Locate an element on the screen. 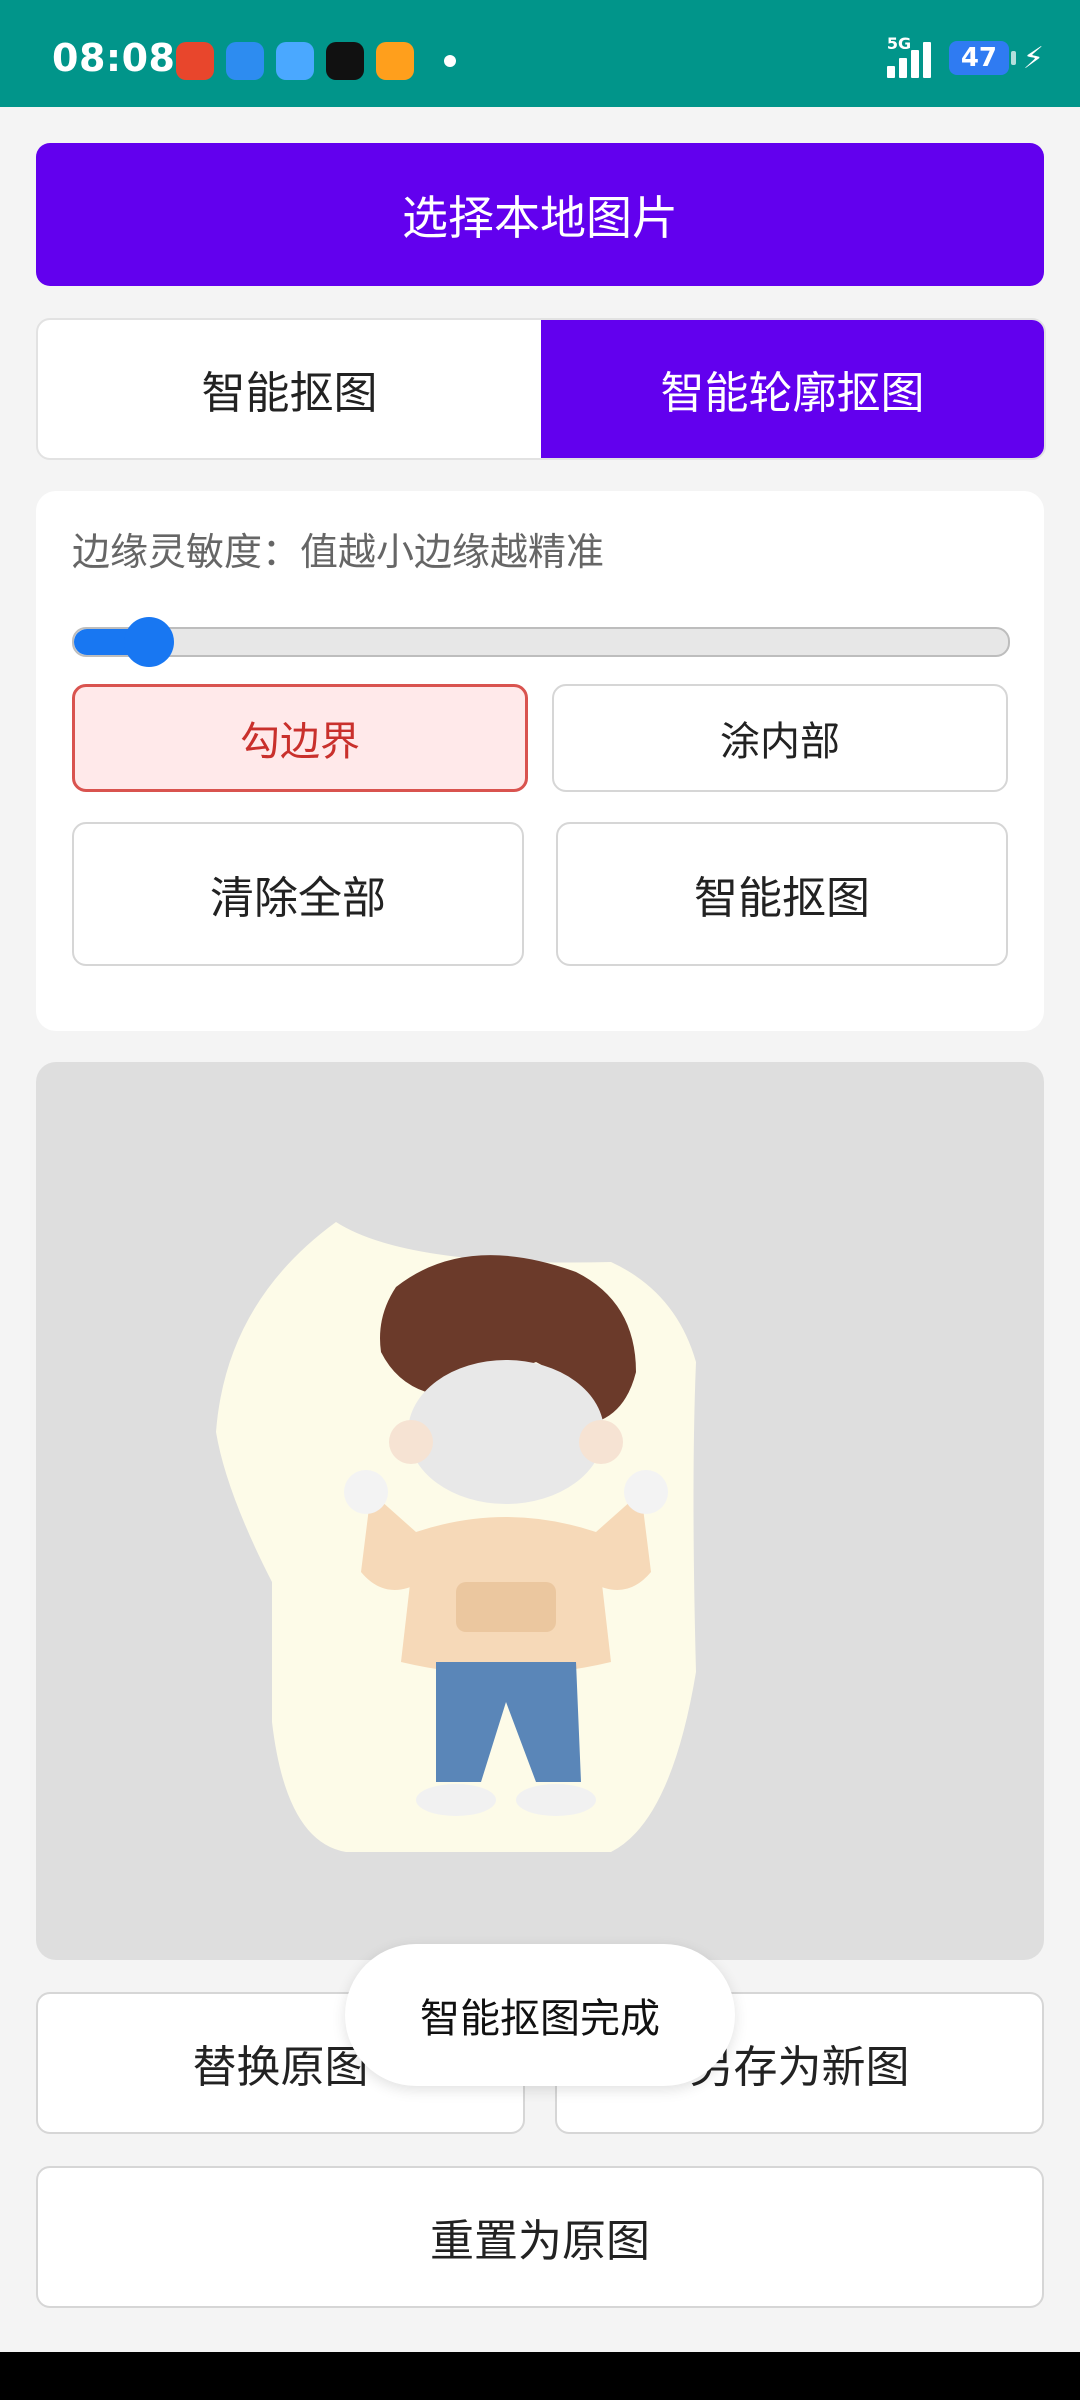 Image resolution: width=1080 pixels, height=2400 pixels. battery-icon: 47 is located at coordinates (982, 58).